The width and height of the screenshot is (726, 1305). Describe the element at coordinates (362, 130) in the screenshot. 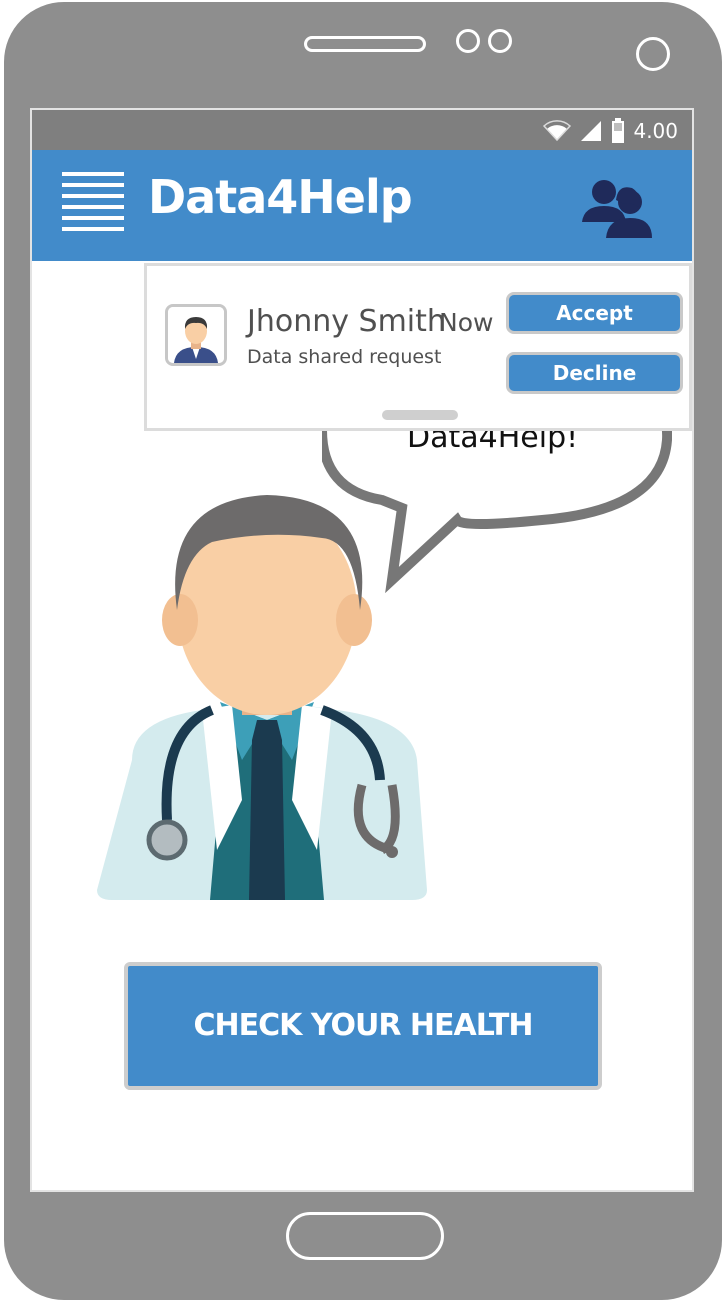

I see `status-bar: 4.00` at that location.